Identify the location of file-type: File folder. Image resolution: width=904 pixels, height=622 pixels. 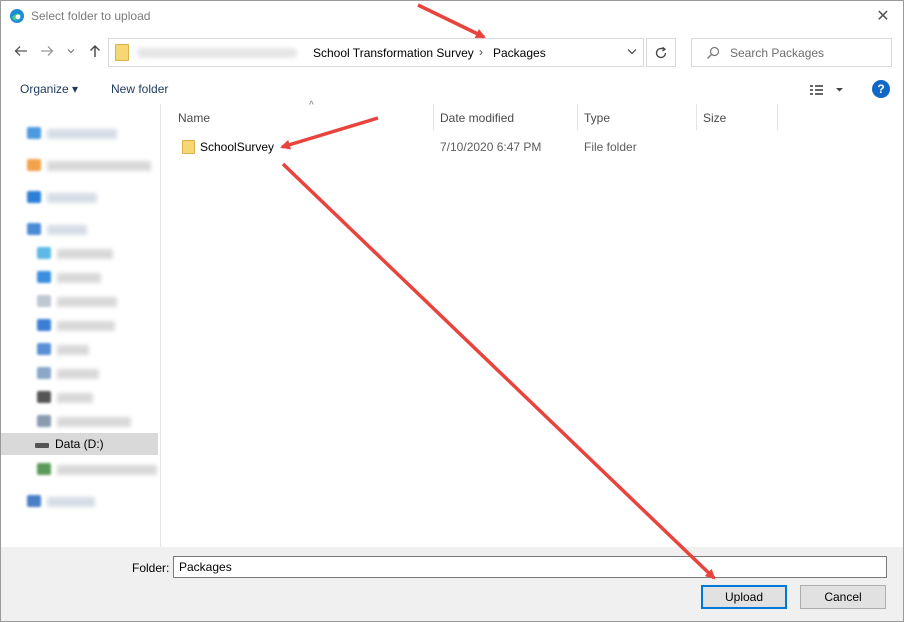
(610, 147).